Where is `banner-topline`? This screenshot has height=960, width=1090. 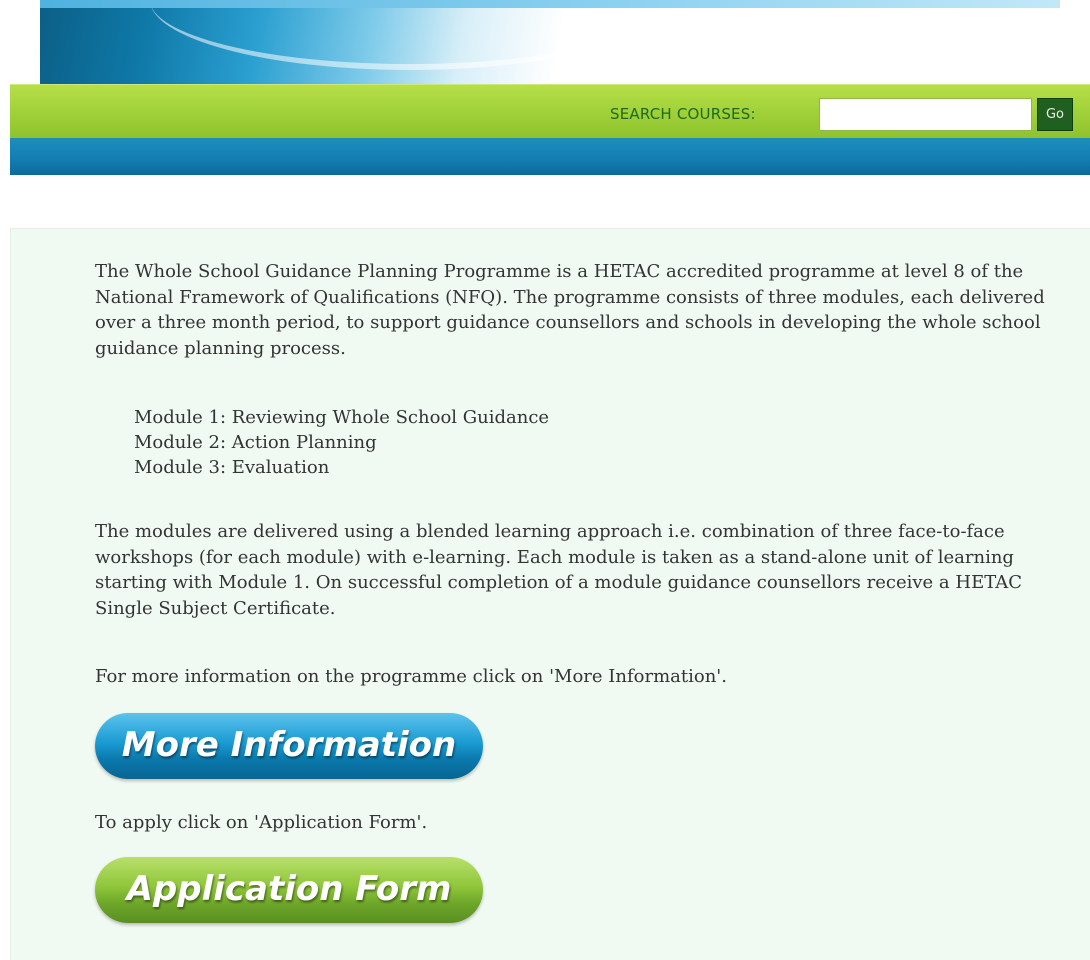 banner-topline is located at coordinates (550, 4).